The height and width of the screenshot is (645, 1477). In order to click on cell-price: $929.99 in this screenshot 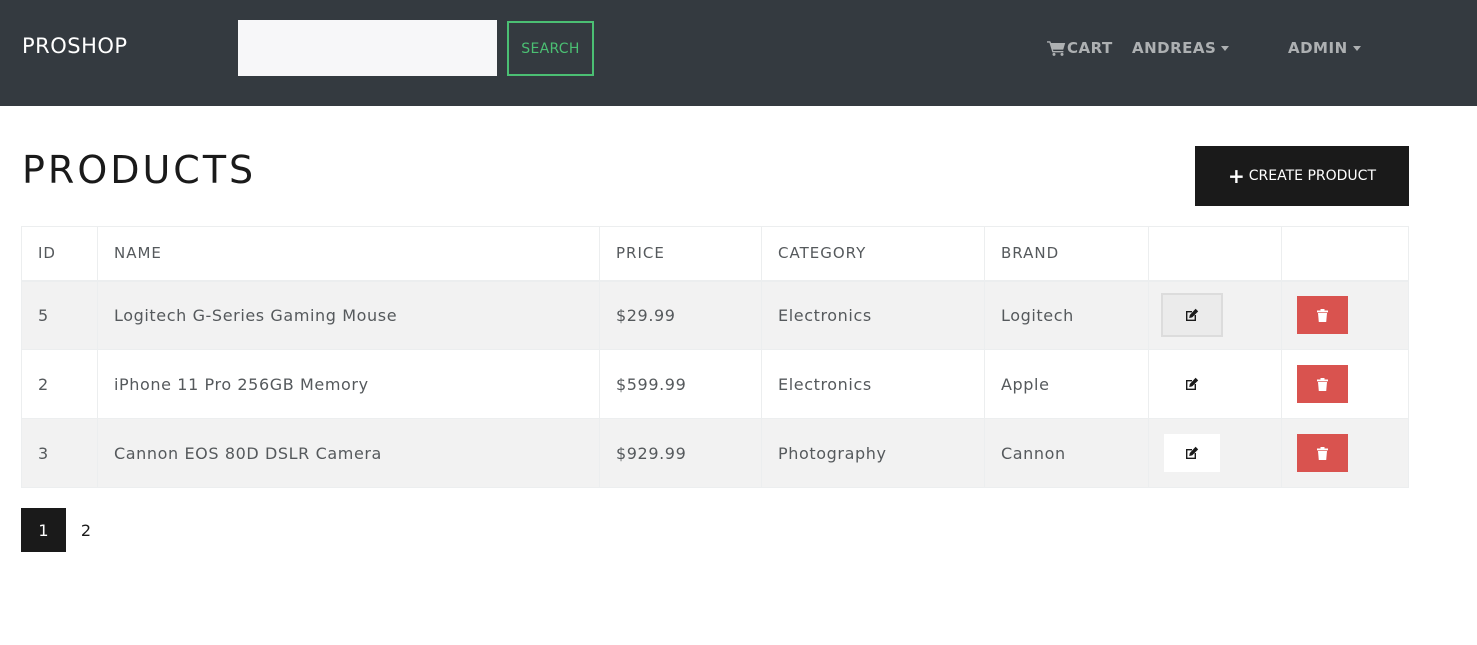, I will do `click(680, 453)`.